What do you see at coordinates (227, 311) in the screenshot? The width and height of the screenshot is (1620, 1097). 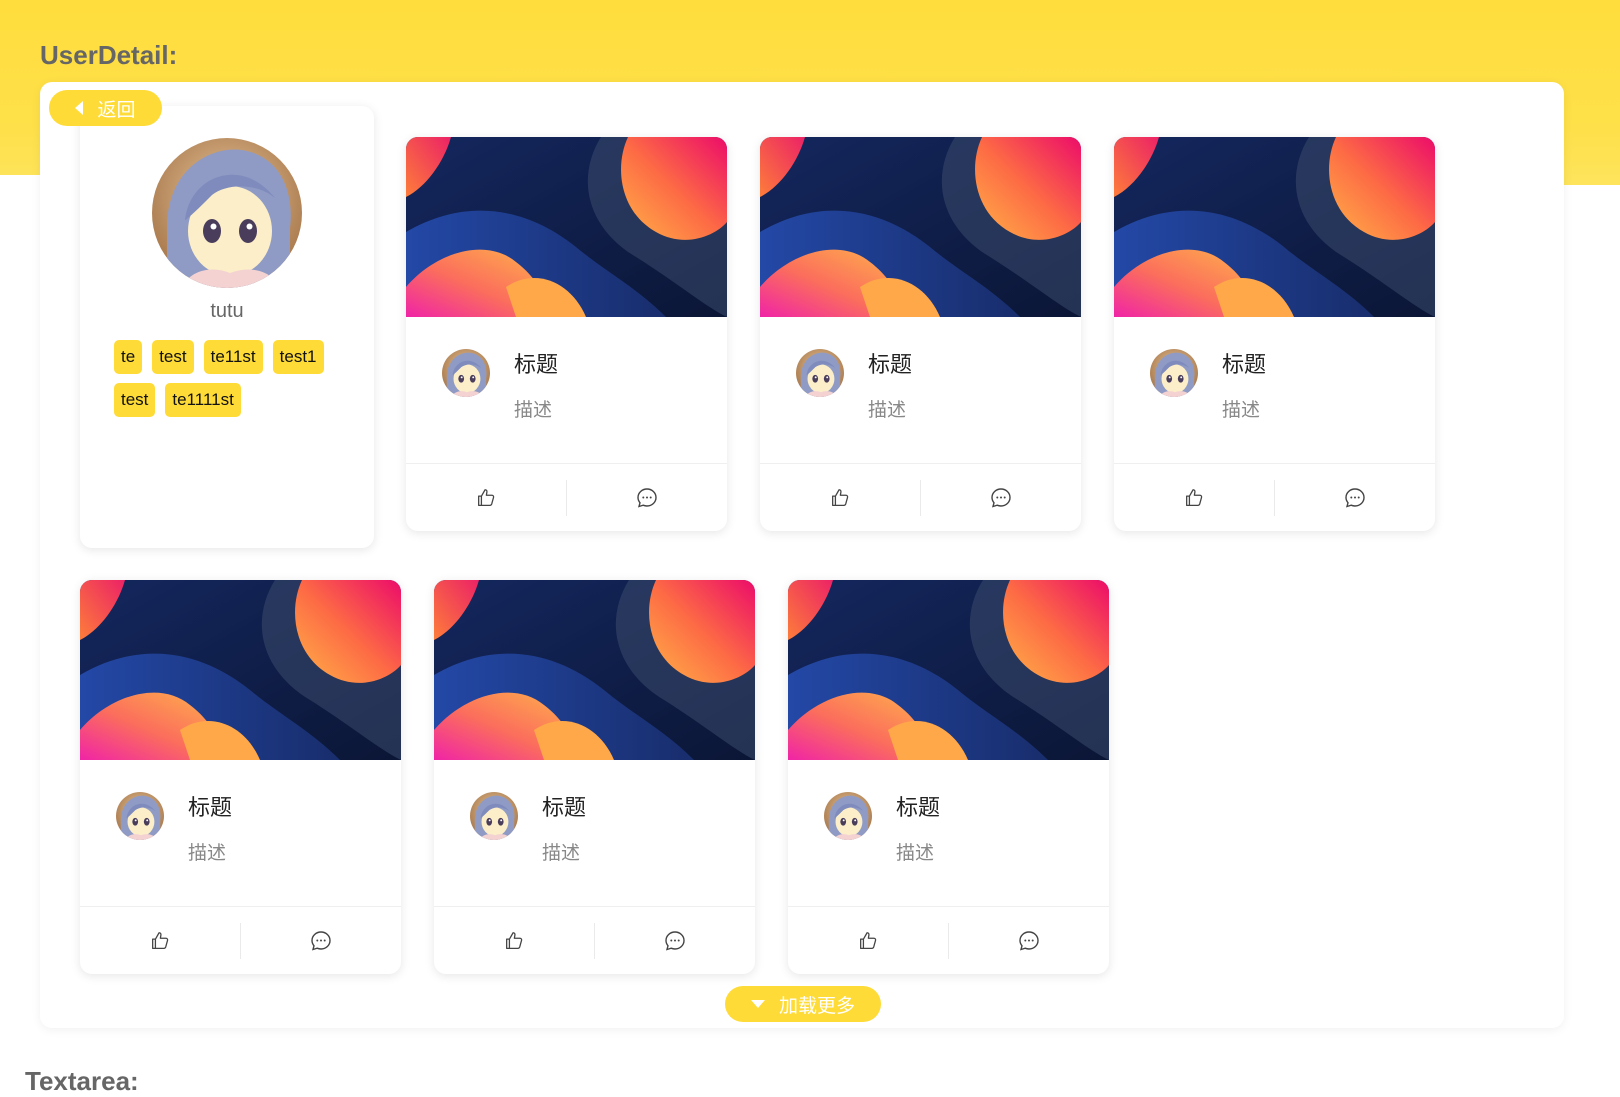 I see `profile-name: tutu` at bounding box center [227, 311].